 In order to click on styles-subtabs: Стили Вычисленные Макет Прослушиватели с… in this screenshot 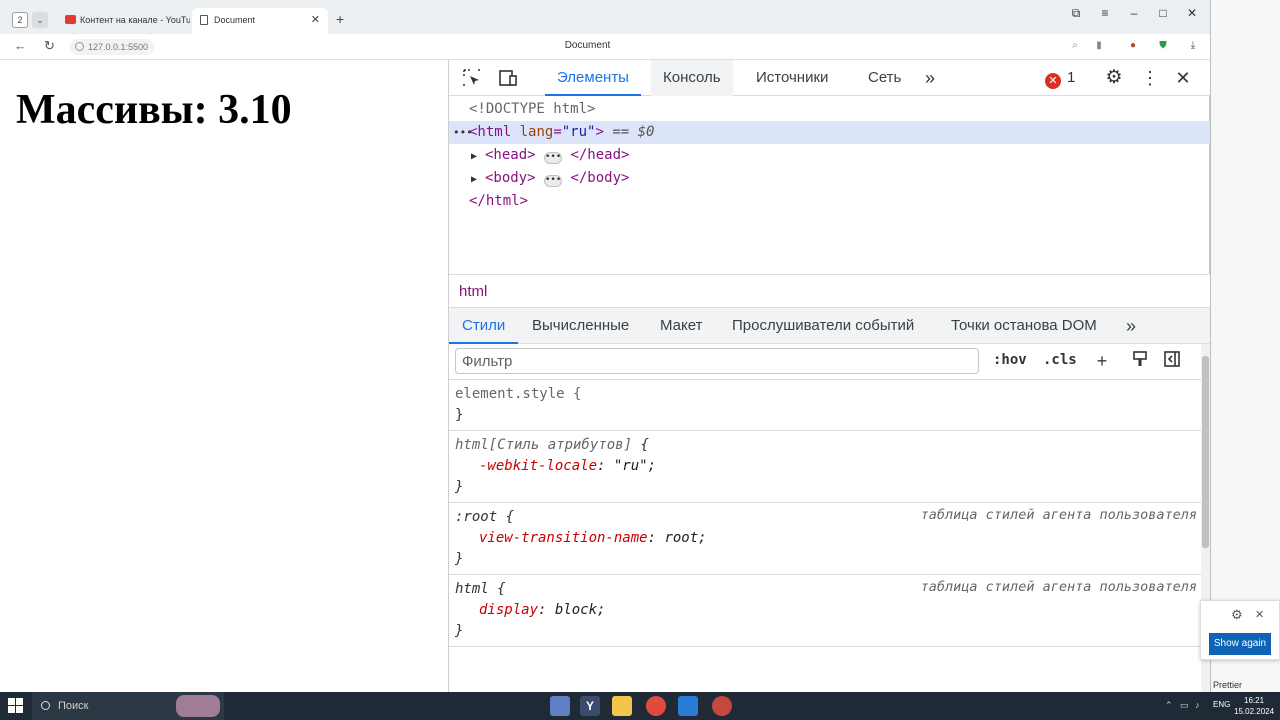, I will do `click(829, 326)`.